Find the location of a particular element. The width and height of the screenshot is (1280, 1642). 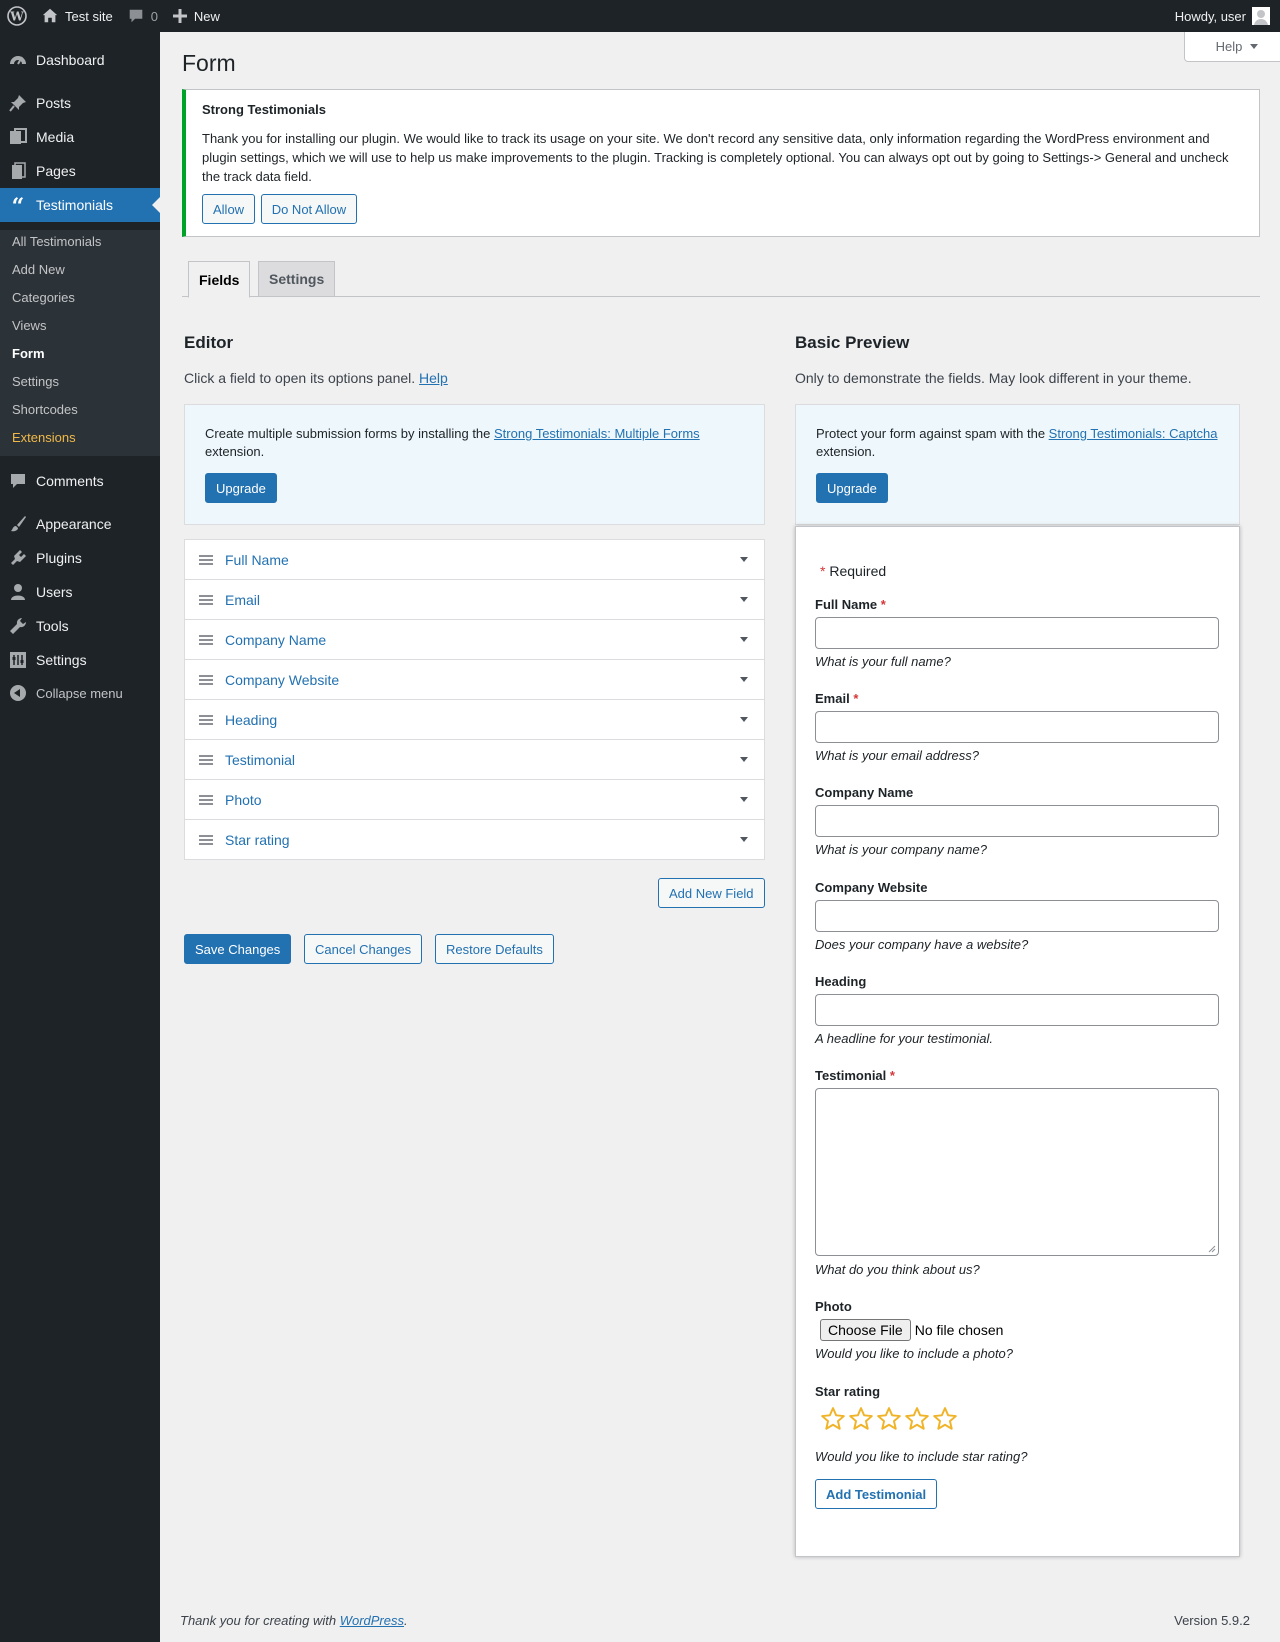

email-input is located at coordinates (1017, 727).